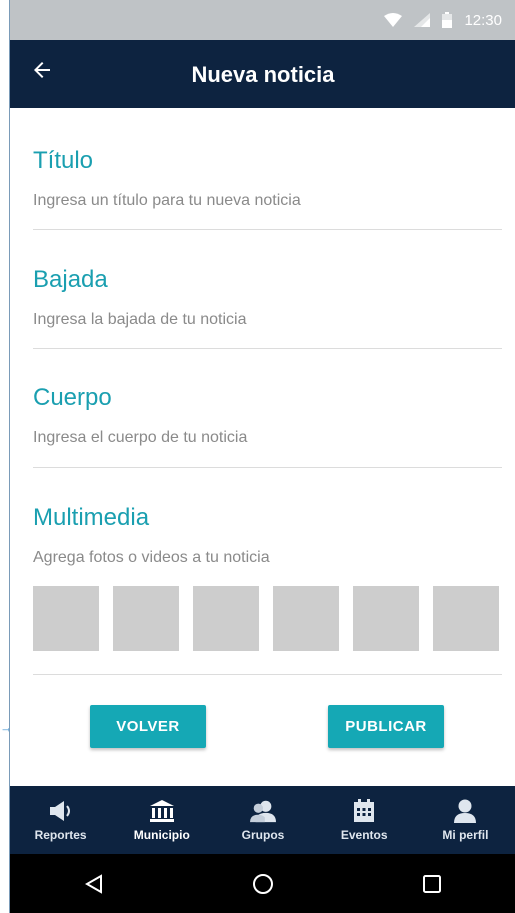 Image resolution: width=515 pixels, height=913 pixels. I want to click on municipality-icon, so click(162, 811).